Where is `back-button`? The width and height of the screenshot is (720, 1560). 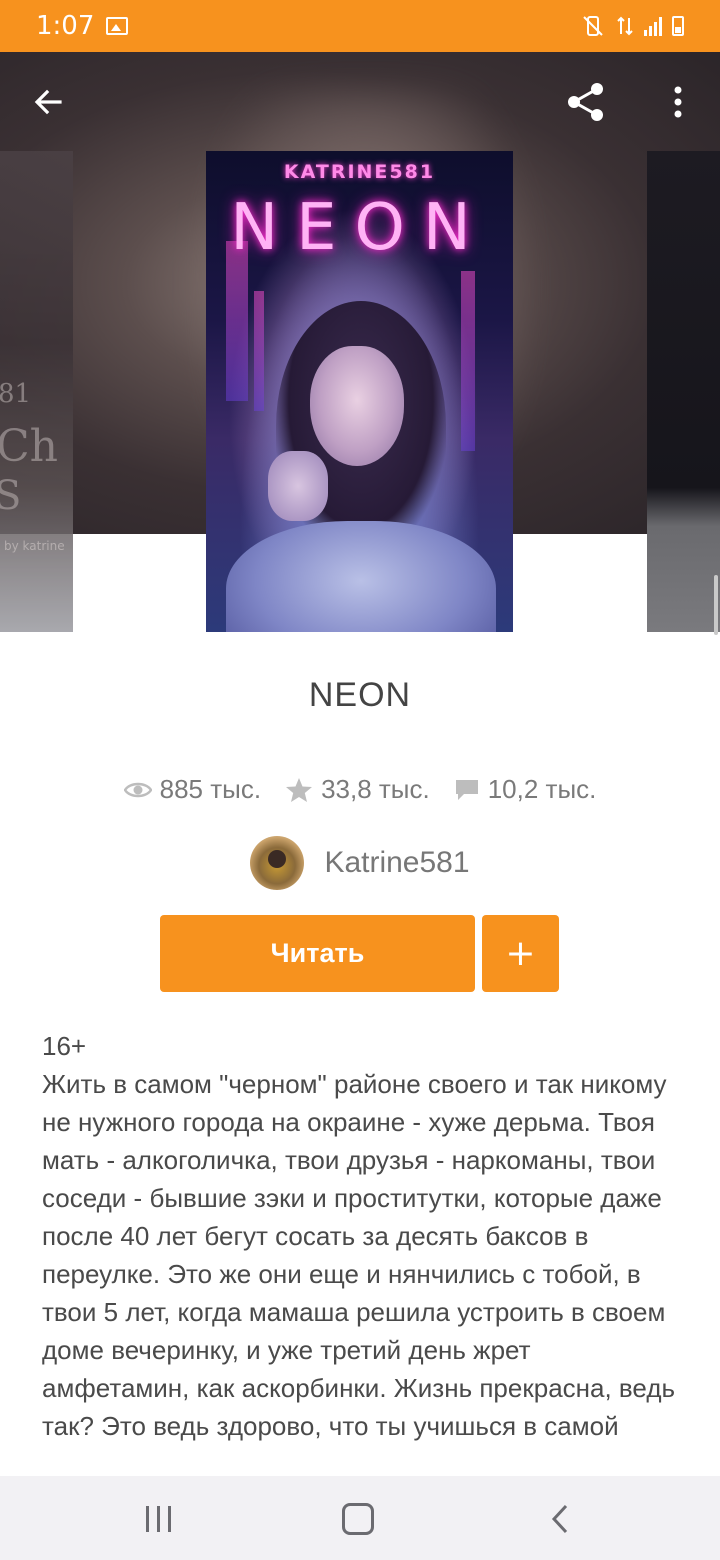 back-button is located at coordinates (48, 102).